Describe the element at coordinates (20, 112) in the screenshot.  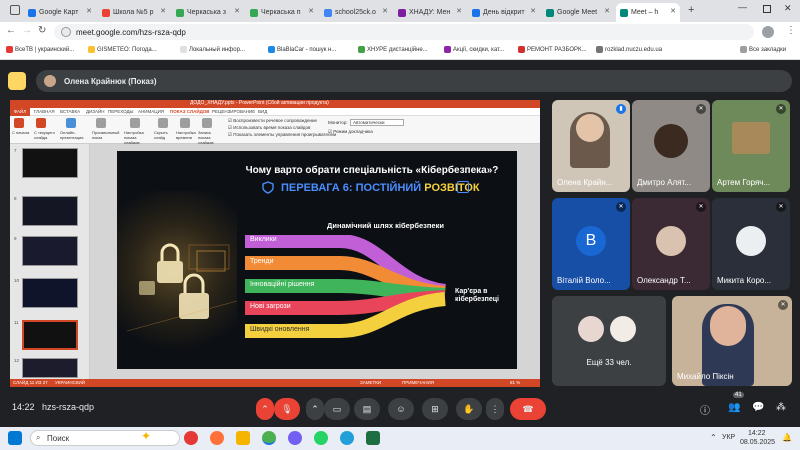
I see `ppt-tab-file: ФАЙЛ` at that location.